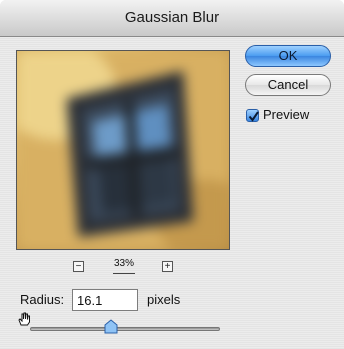 This screenshot has height=349, width=344. What do you see at coordinates (286, 114) in the screenshot?
I see `preview-label: Preview` at bounding box center [286, 114].